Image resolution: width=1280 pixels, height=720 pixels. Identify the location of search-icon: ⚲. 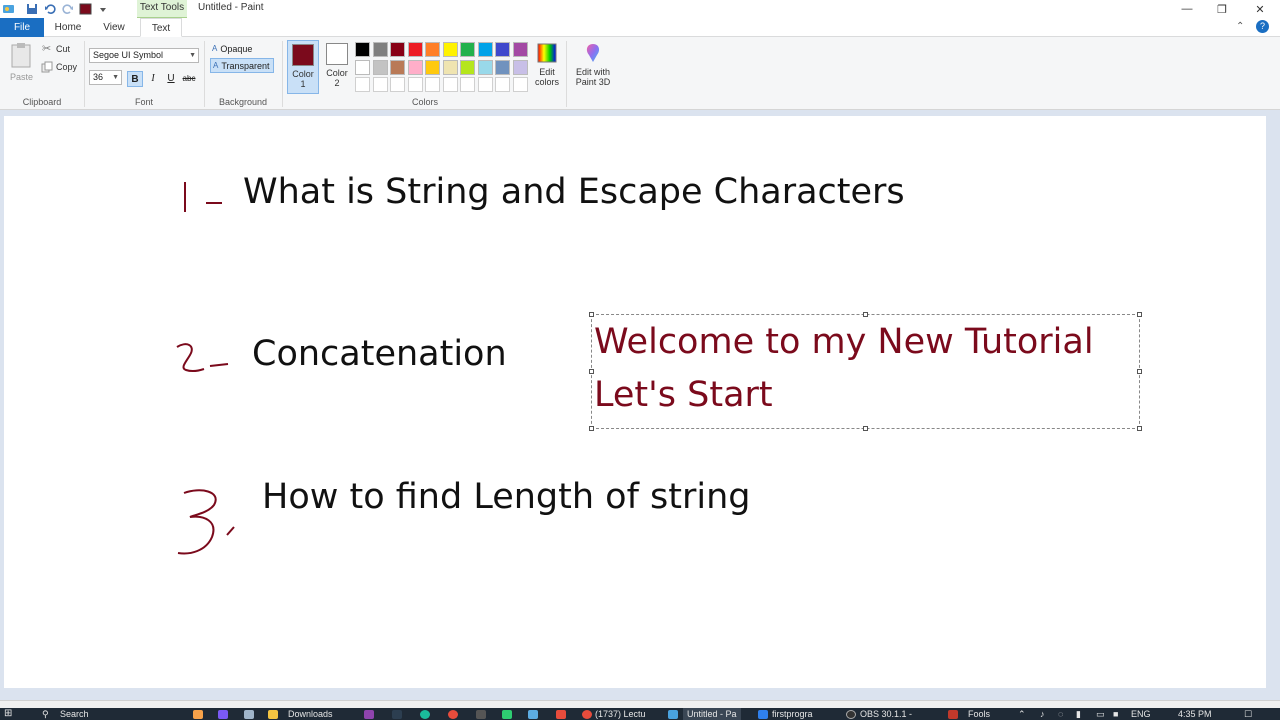
(45, 714).